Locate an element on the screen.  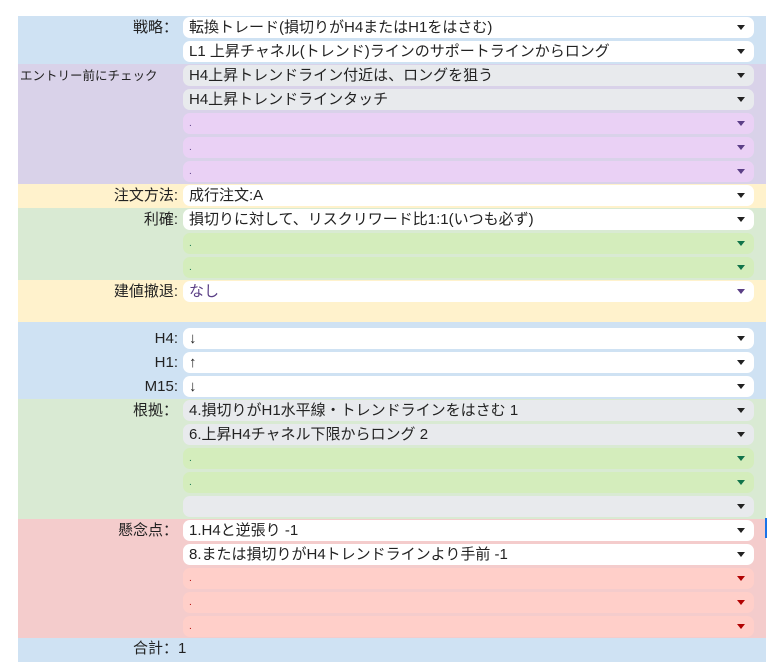
concerns-label: 懸念点： is located at coordinates (147, 530).